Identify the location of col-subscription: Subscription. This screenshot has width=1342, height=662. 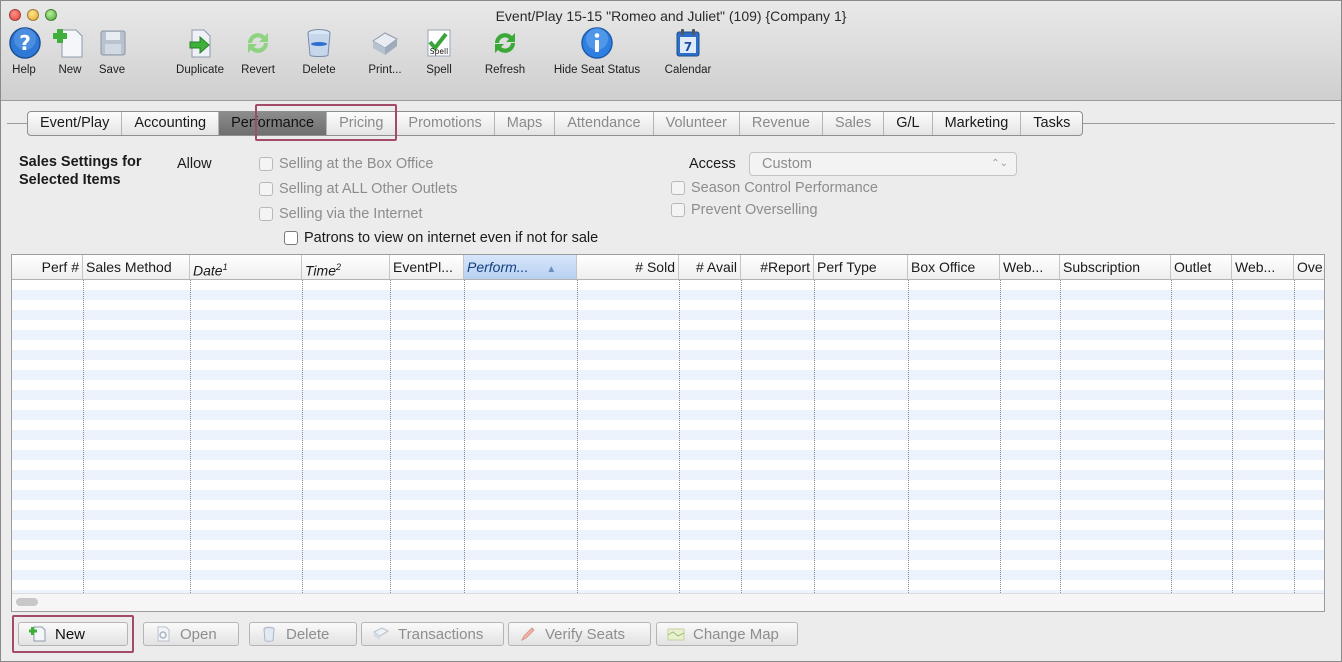
(1115, 267).